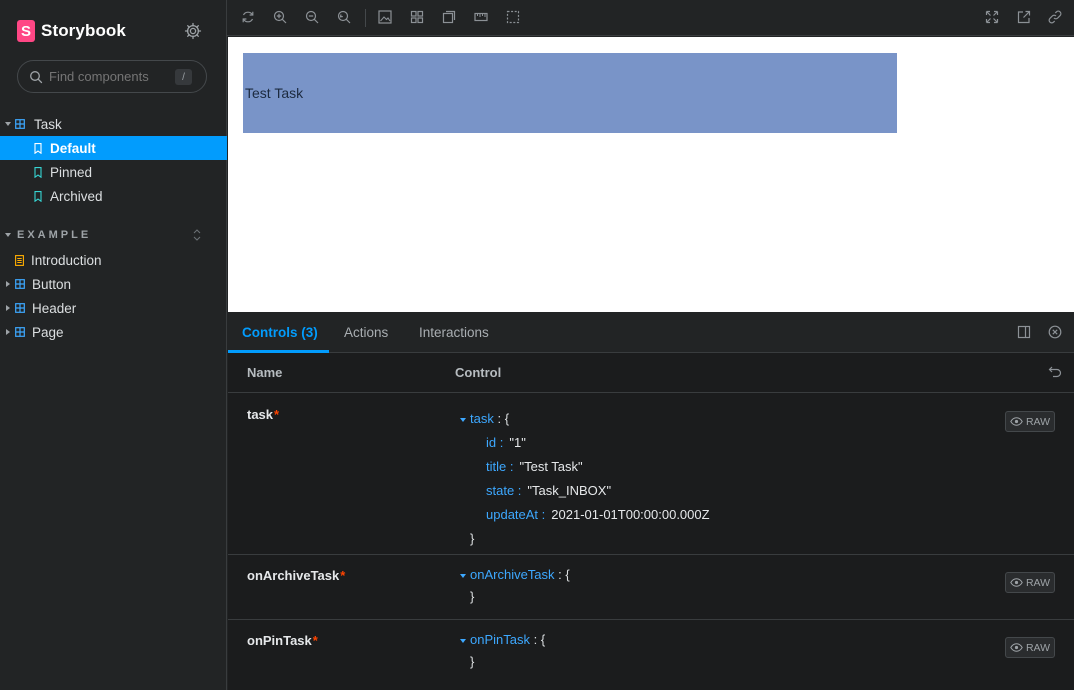  I want to click on document-icon, so click(19, 260).